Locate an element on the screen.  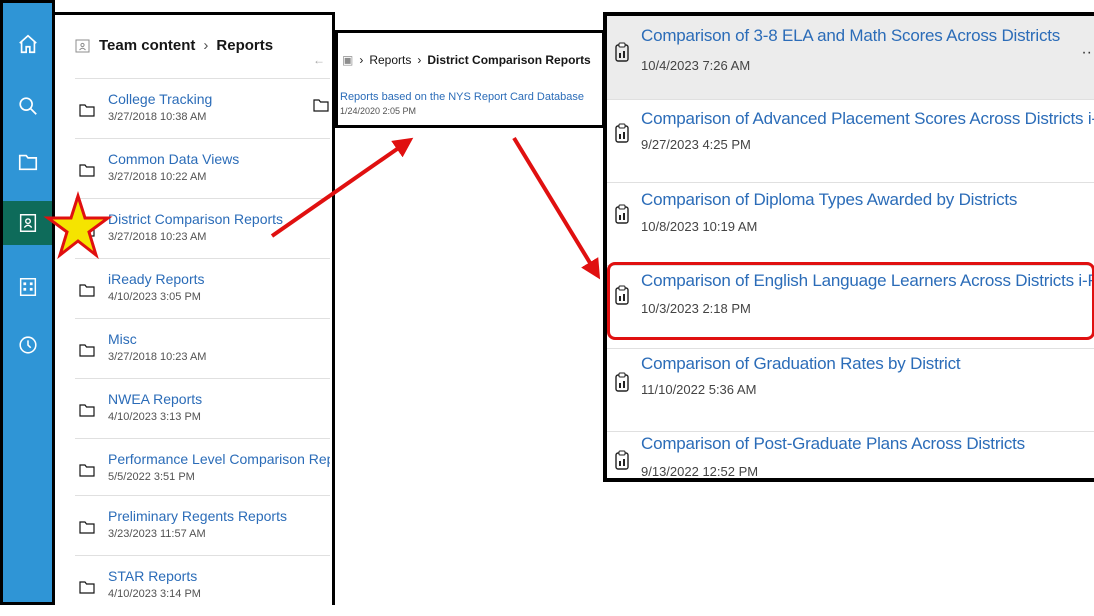
report-date: 11/10/2022 5:36 AM is located at coordinates (699, 389).